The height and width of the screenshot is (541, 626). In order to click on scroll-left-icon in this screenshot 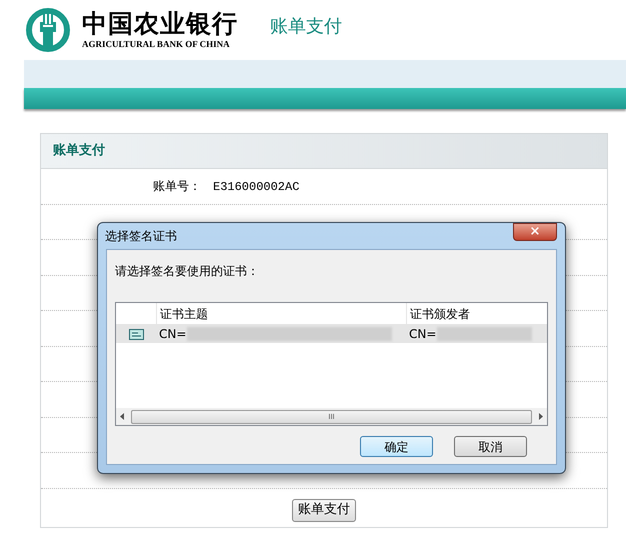, I will do `click(122, 416)`.